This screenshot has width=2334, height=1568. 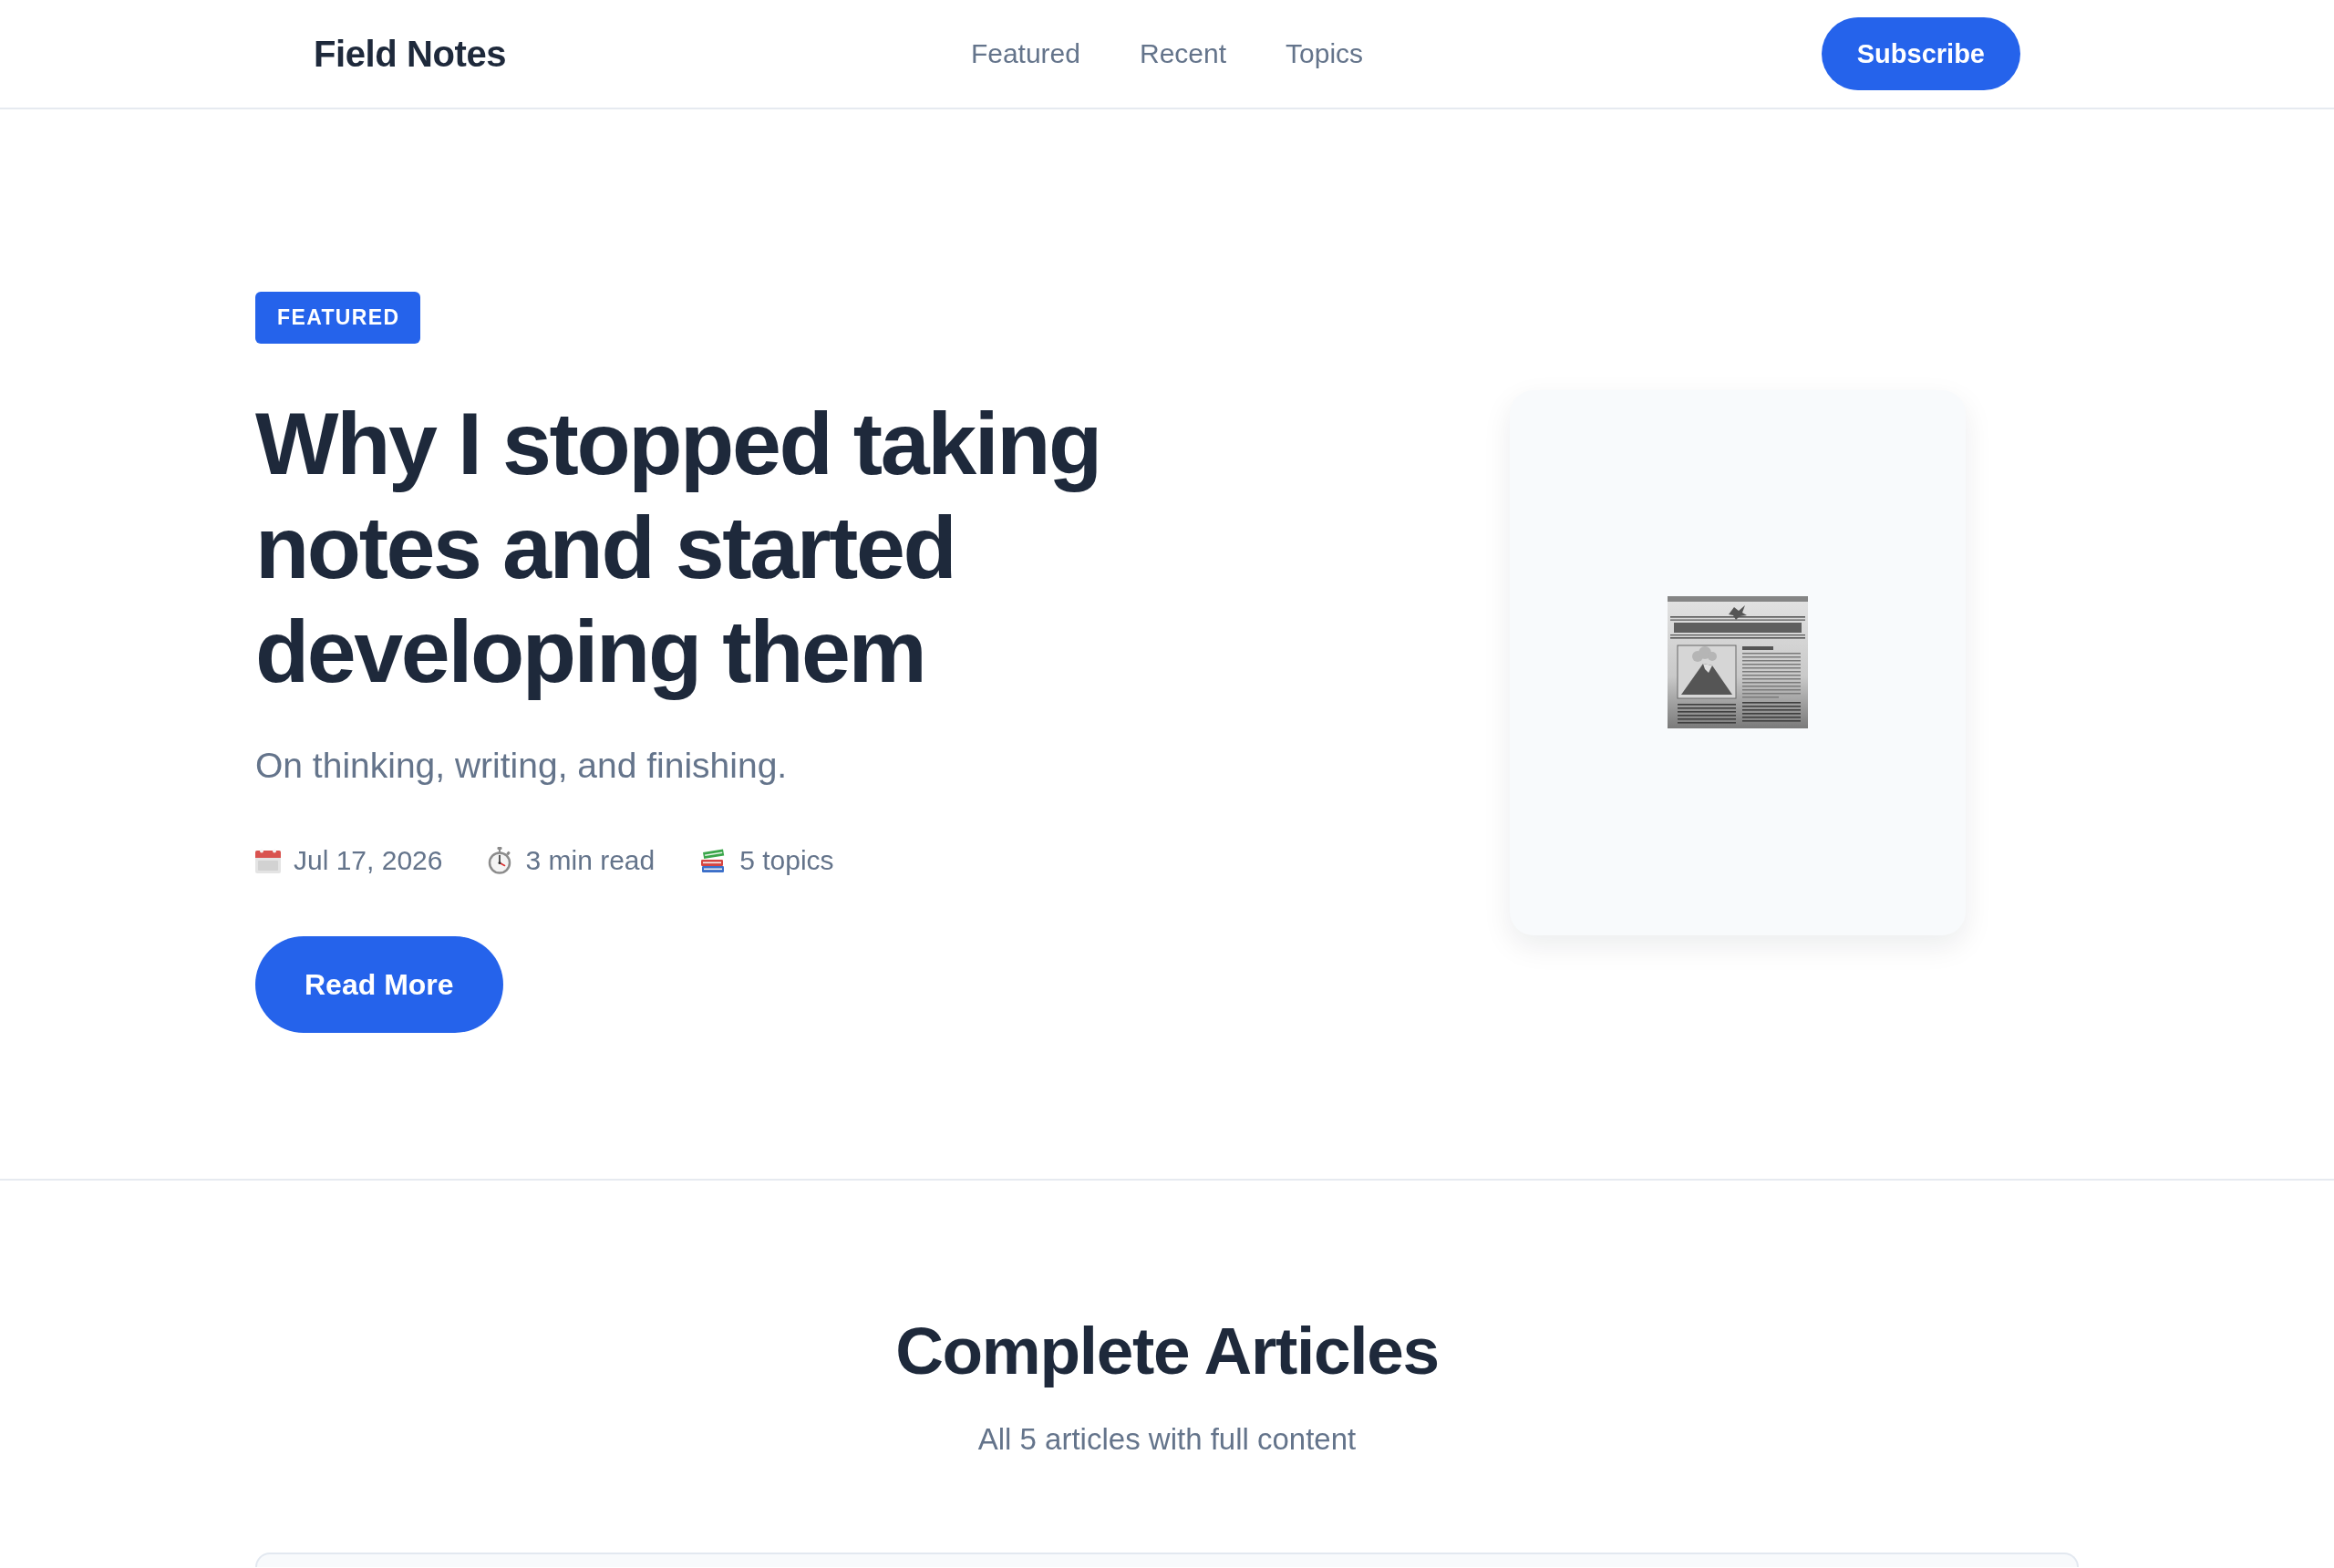 What do you see at coordinates (1921, 53) in the screenshot?
I see `subscribe-button: Subscribe` at bounding box center [1921, 53].